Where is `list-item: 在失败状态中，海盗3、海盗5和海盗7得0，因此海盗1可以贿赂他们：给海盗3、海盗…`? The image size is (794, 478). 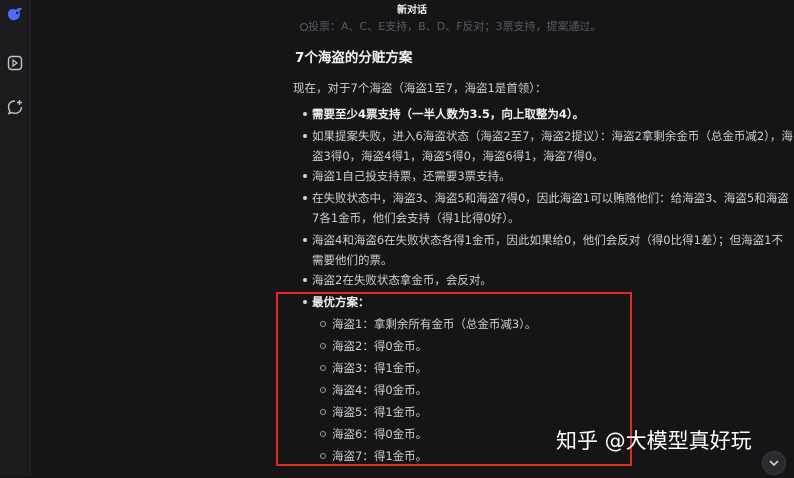
list-item: 在失败状态中，海盗3、海盗5和海盗7得0，因此海盗1可以贿赂他们：给海盗3、海盗… is located at coordinates (548, 208).